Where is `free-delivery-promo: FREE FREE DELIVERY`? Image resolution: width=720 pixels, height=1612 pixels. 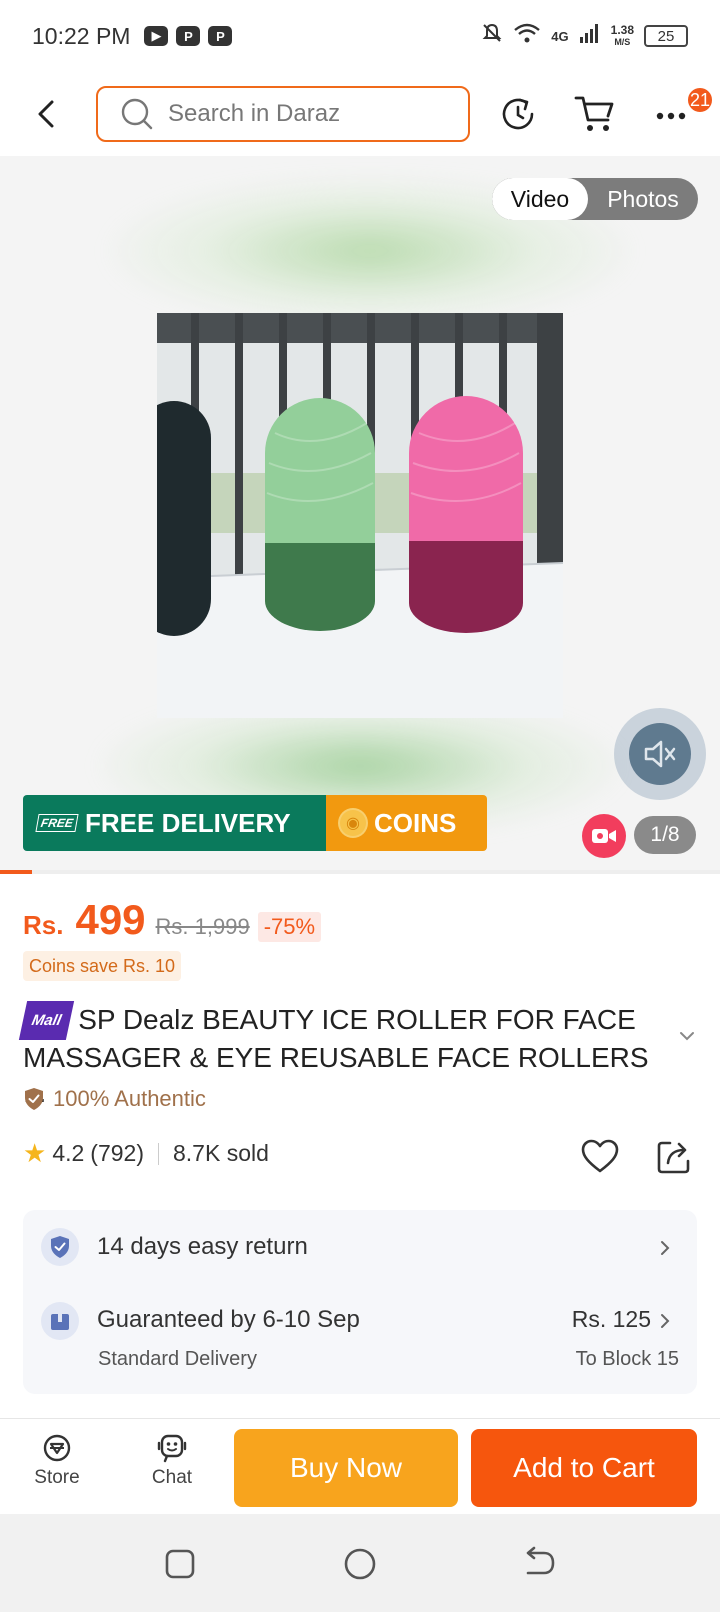 free-delivery-promo: FREE FREE DELIVERY is located at coordinates (174, 823).